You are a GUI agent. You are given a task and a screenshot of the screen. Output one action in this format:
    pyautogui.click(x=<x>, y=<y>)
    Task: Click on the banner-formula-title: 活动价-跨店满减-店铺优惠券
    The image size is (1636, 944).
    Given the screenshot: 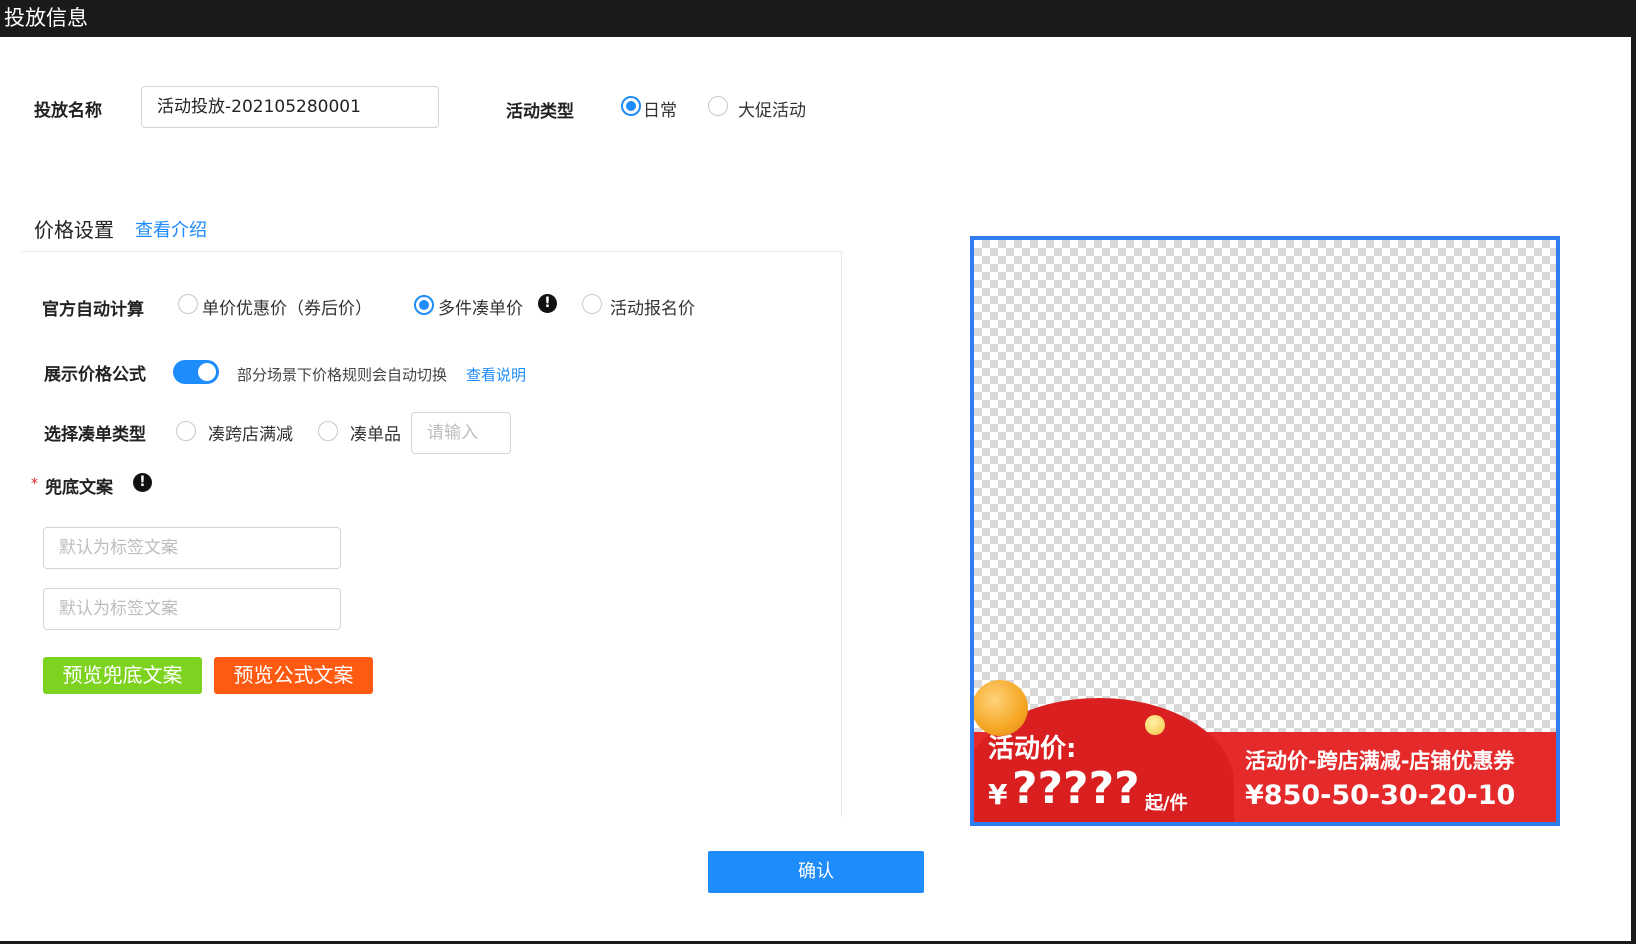 What is the action you would take?
    pyautogui.click(x=1380, y=761)
    